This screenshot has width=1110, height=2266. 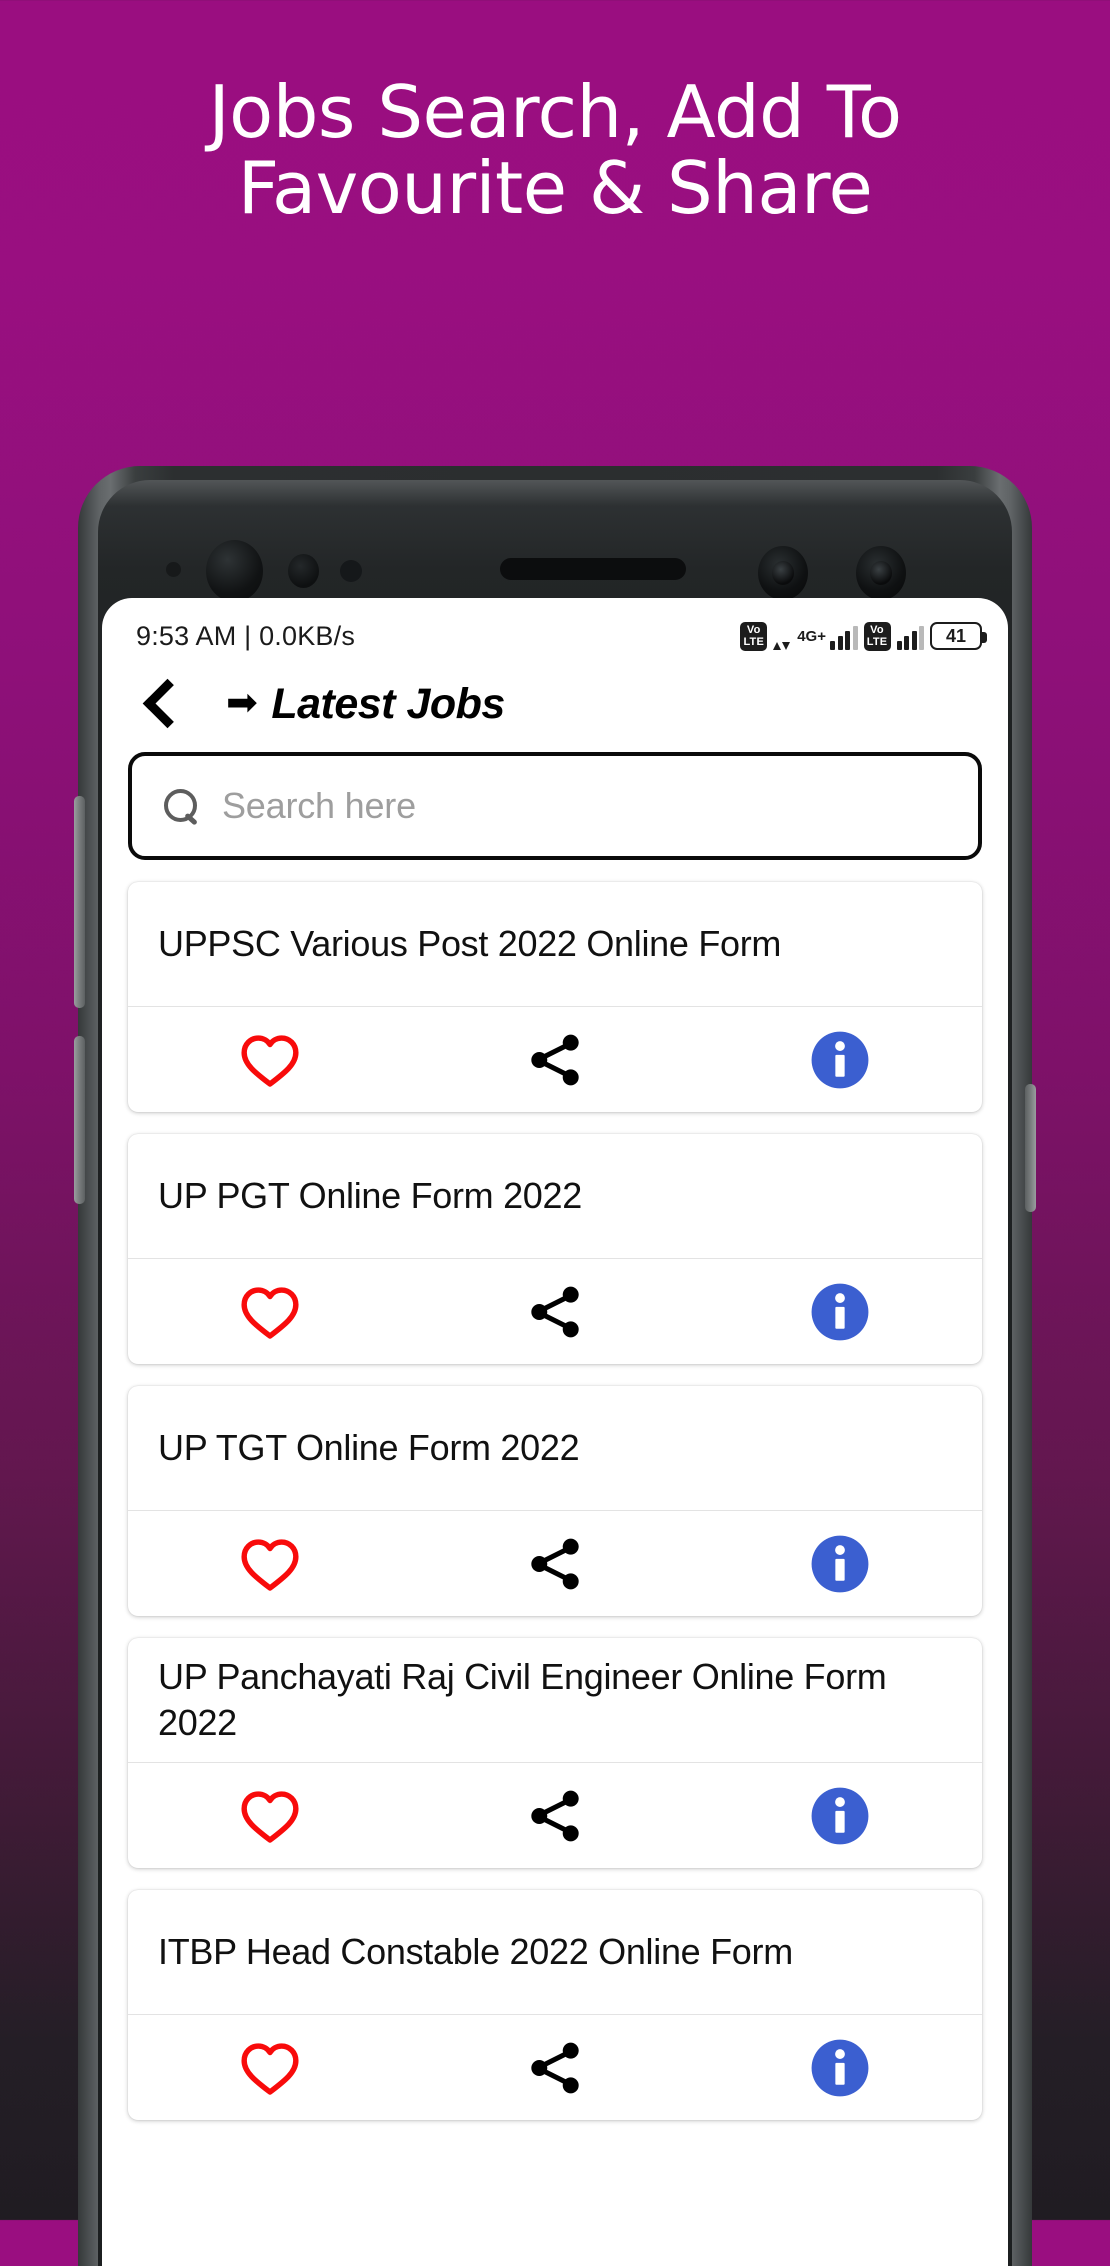 I want to click on list-item: UP PGT Online Form 2022, so click(x=555, y=1249).